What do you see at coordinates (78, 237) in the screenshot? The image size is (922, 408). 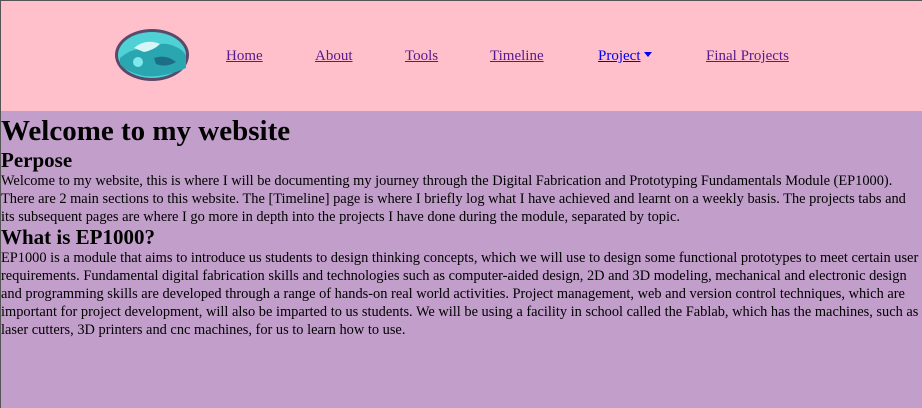 I see `section-heading-ep1000: What is EP1000?` at bounding box center [78, 237].